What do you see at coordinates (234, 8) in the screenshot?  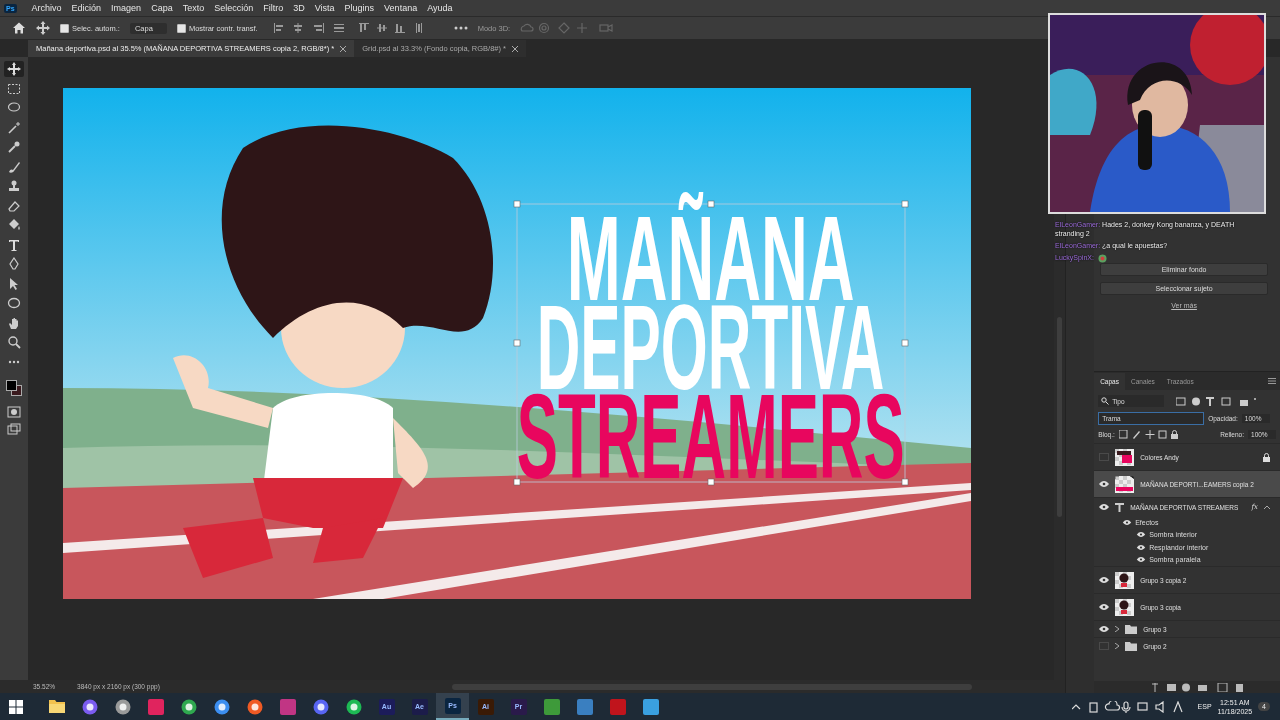 I see `menu-item: Selección` at bounding box center [234, 8].